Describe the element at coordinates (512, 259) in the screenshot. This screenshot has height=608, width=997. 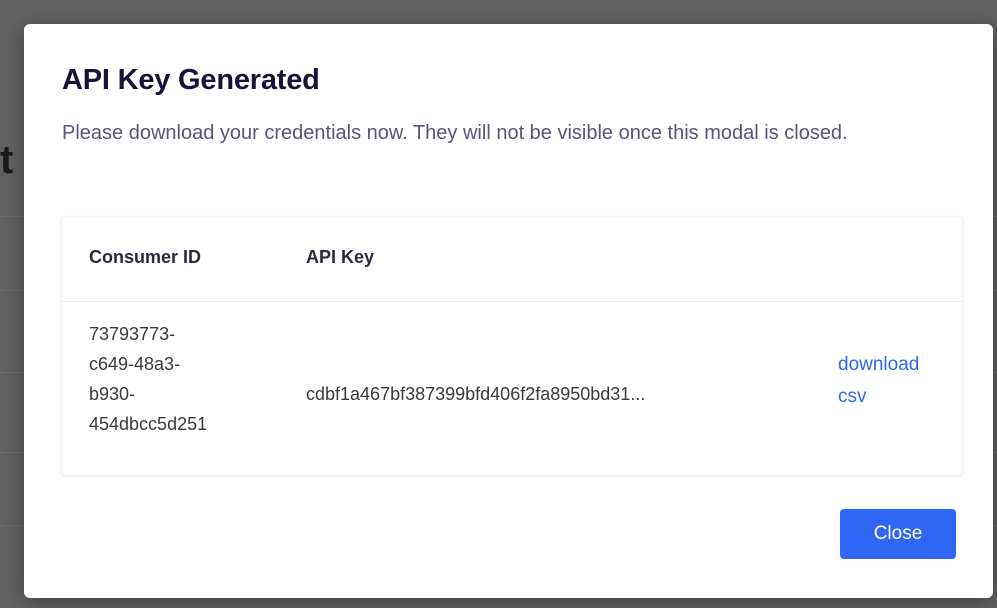
I see `table-header-row: Consumer ID API Key` at that location.